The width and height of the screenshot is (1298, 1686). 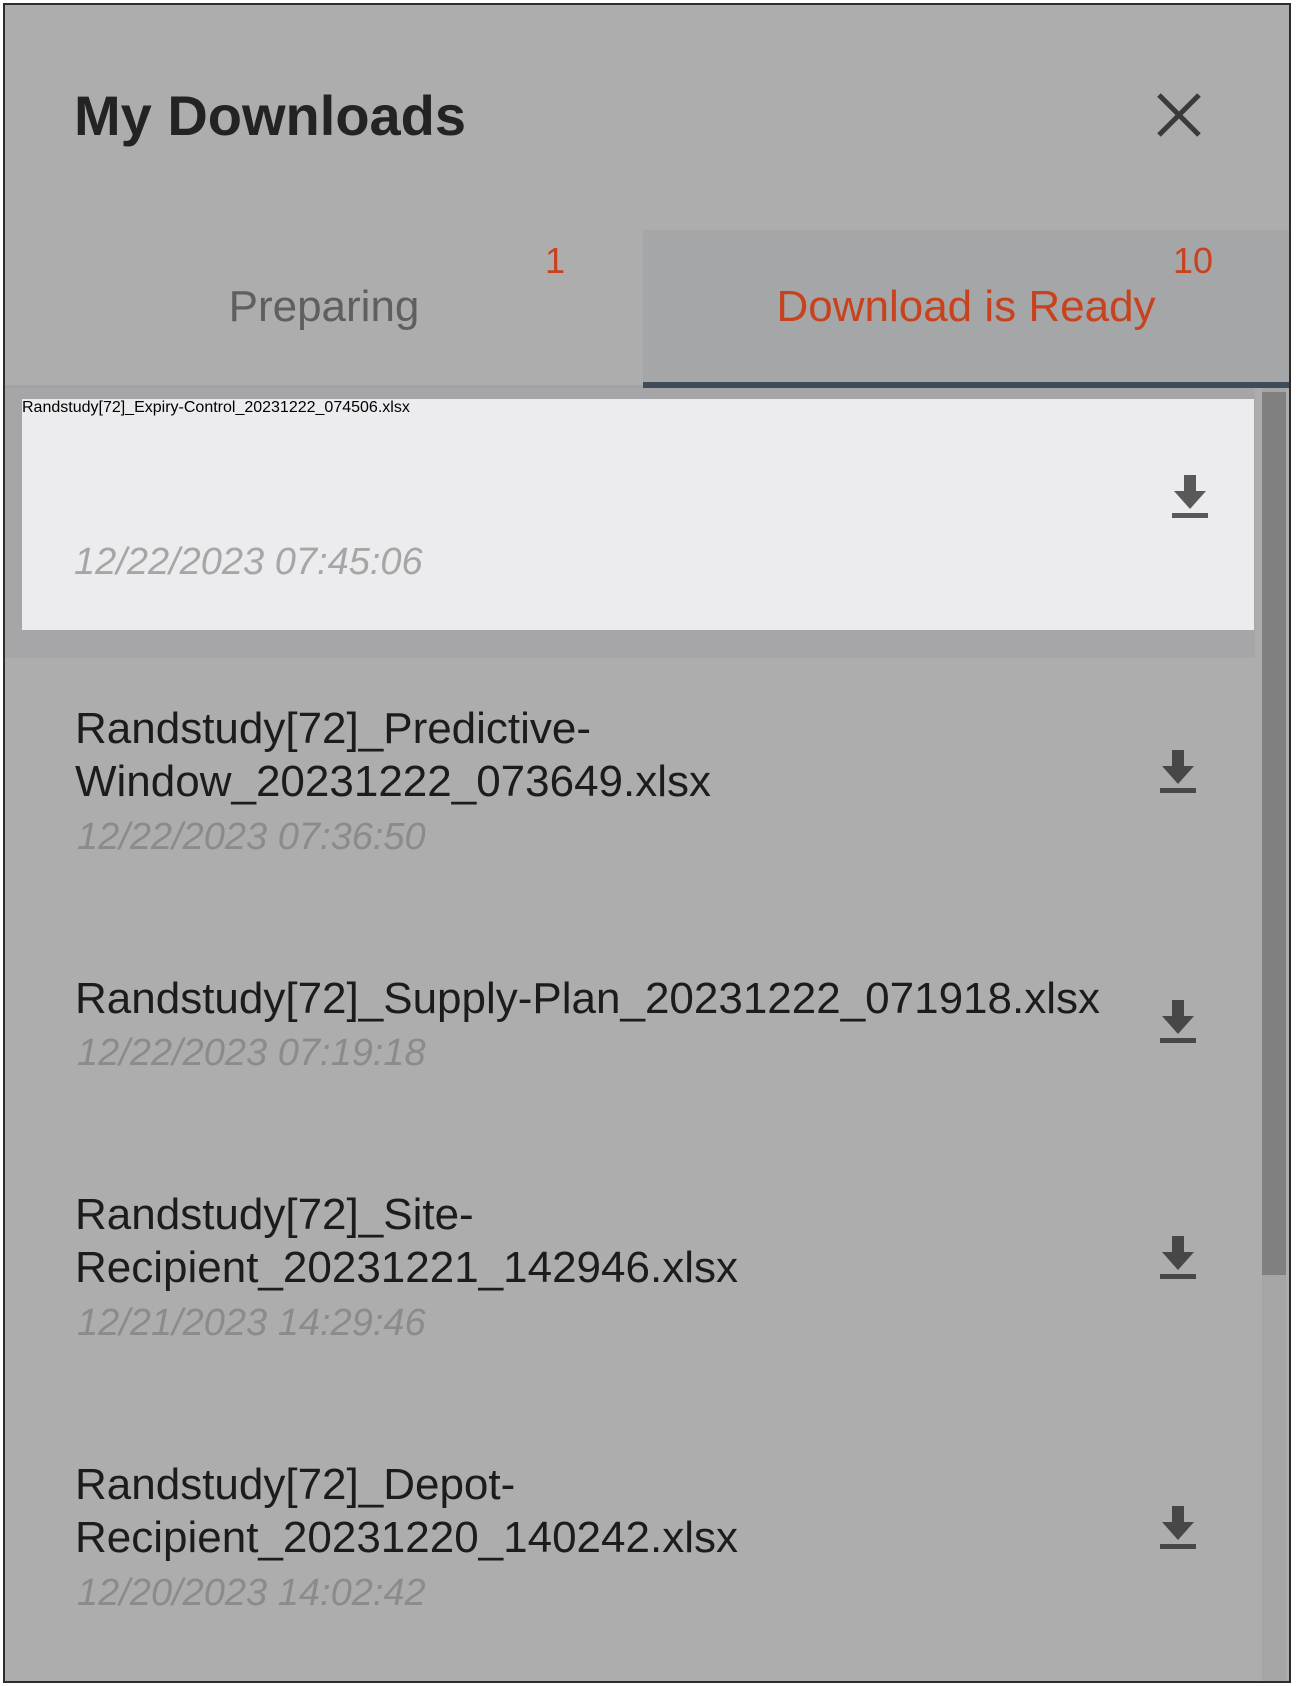 I want to click on scrollbar-thumb, so click(x=1274, y=833).